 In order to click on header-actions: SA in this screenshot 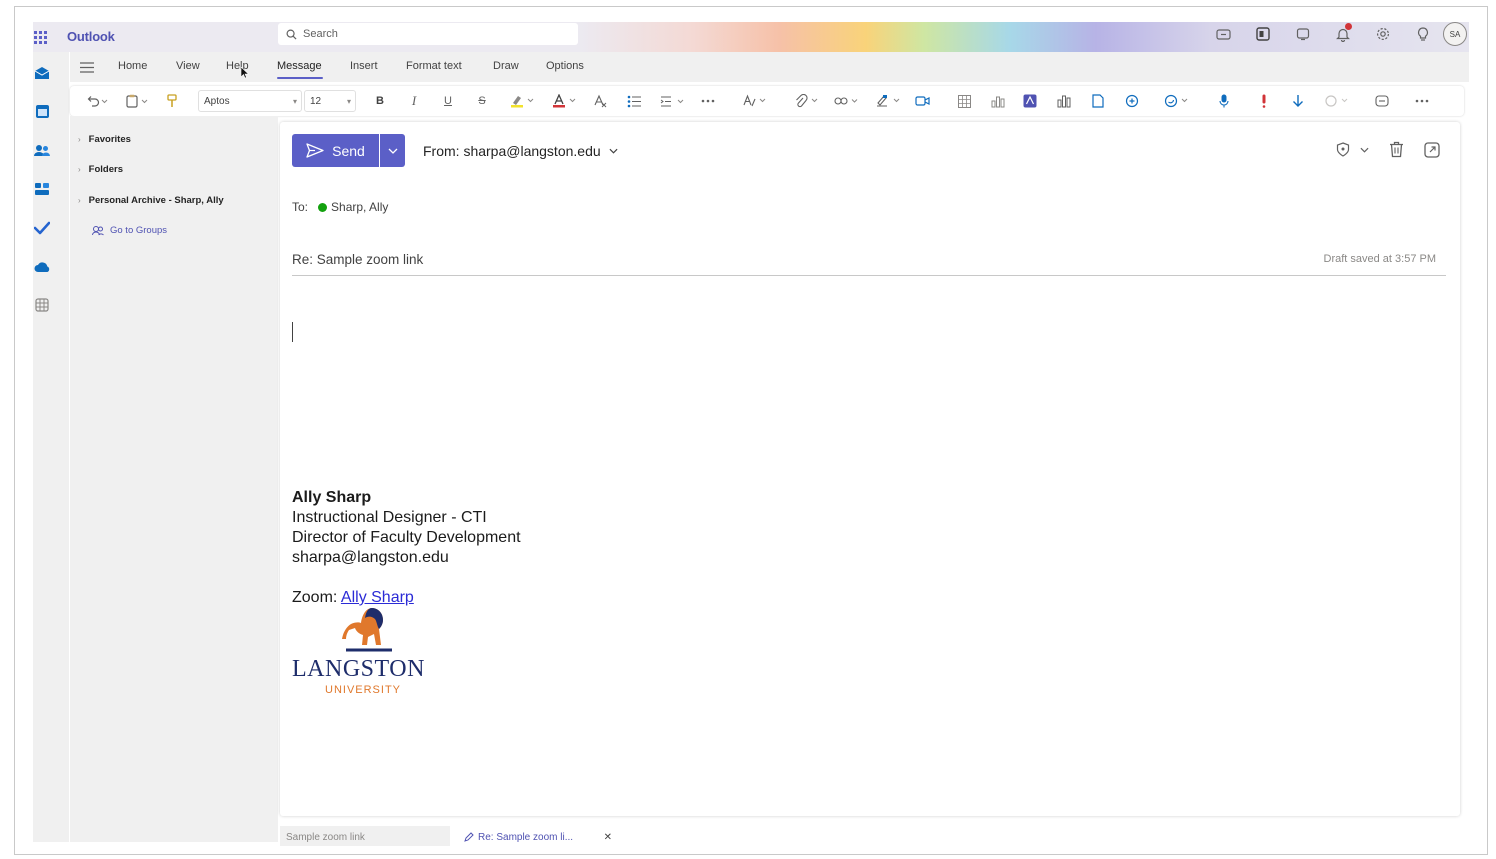, I will do `click(1336, 34)`.